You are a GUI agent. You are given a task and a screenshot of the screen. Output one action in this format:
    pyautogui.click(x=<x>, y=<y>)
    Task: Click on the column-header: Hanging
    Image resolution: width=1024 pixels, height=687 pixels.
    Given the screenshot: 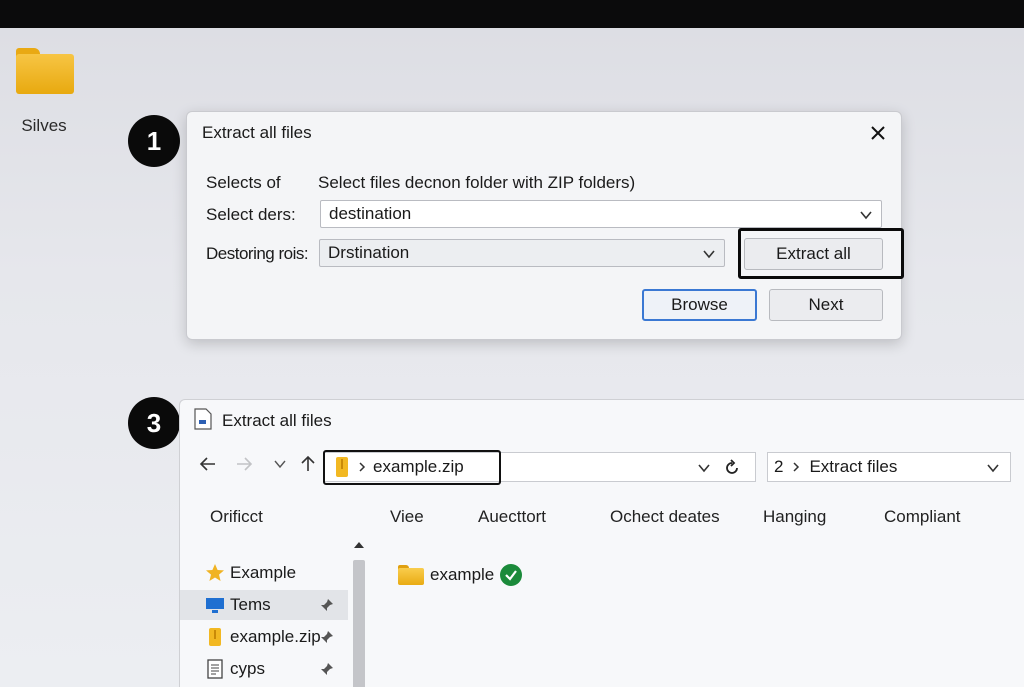 What is the action you would take?
    pyautogui.click(x=794, y=517)
    